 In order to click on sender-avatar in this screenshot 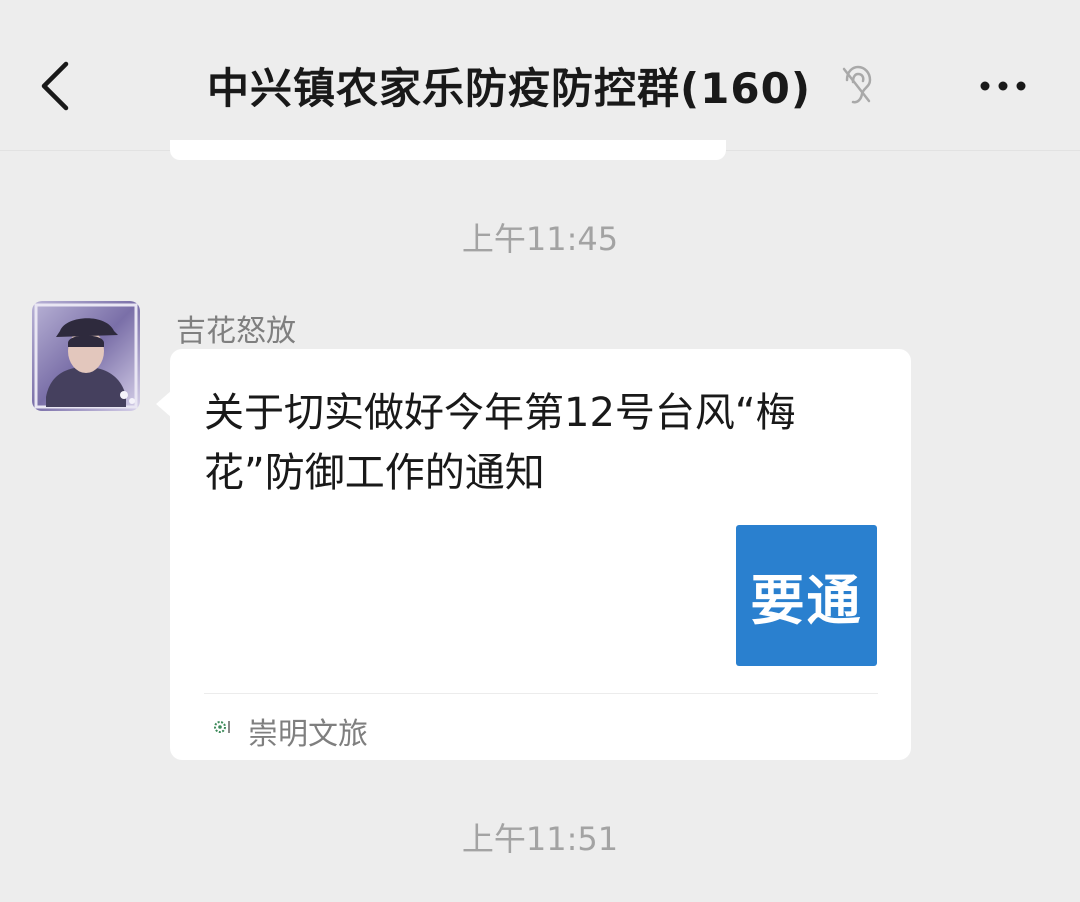, I will do `click(86, 356)`.